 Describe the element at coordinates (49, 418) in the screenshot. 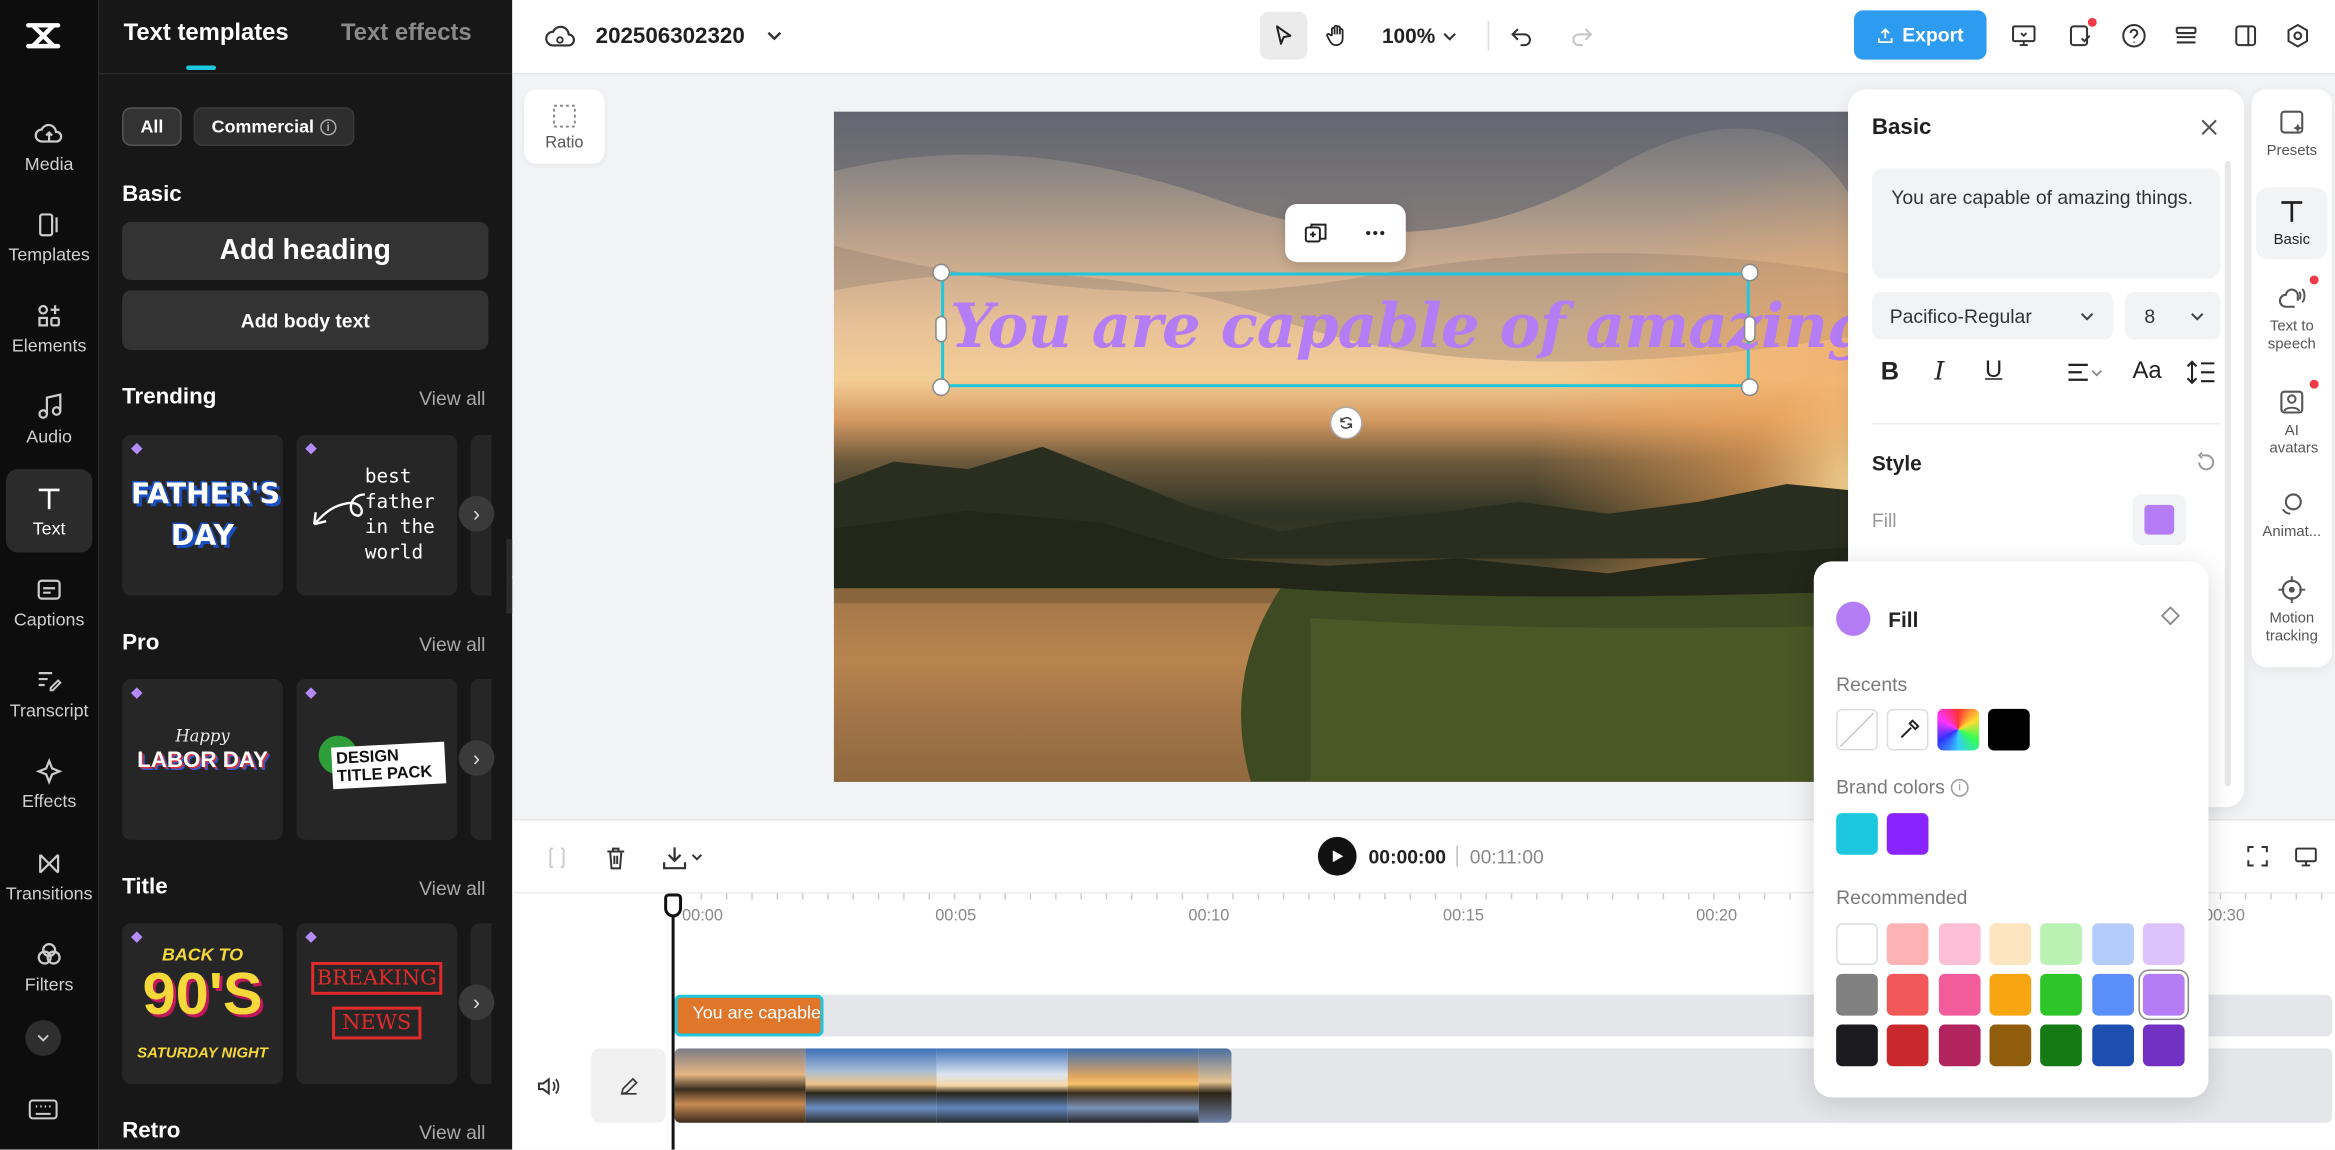

I see `rail-audio: Audio` at that location.